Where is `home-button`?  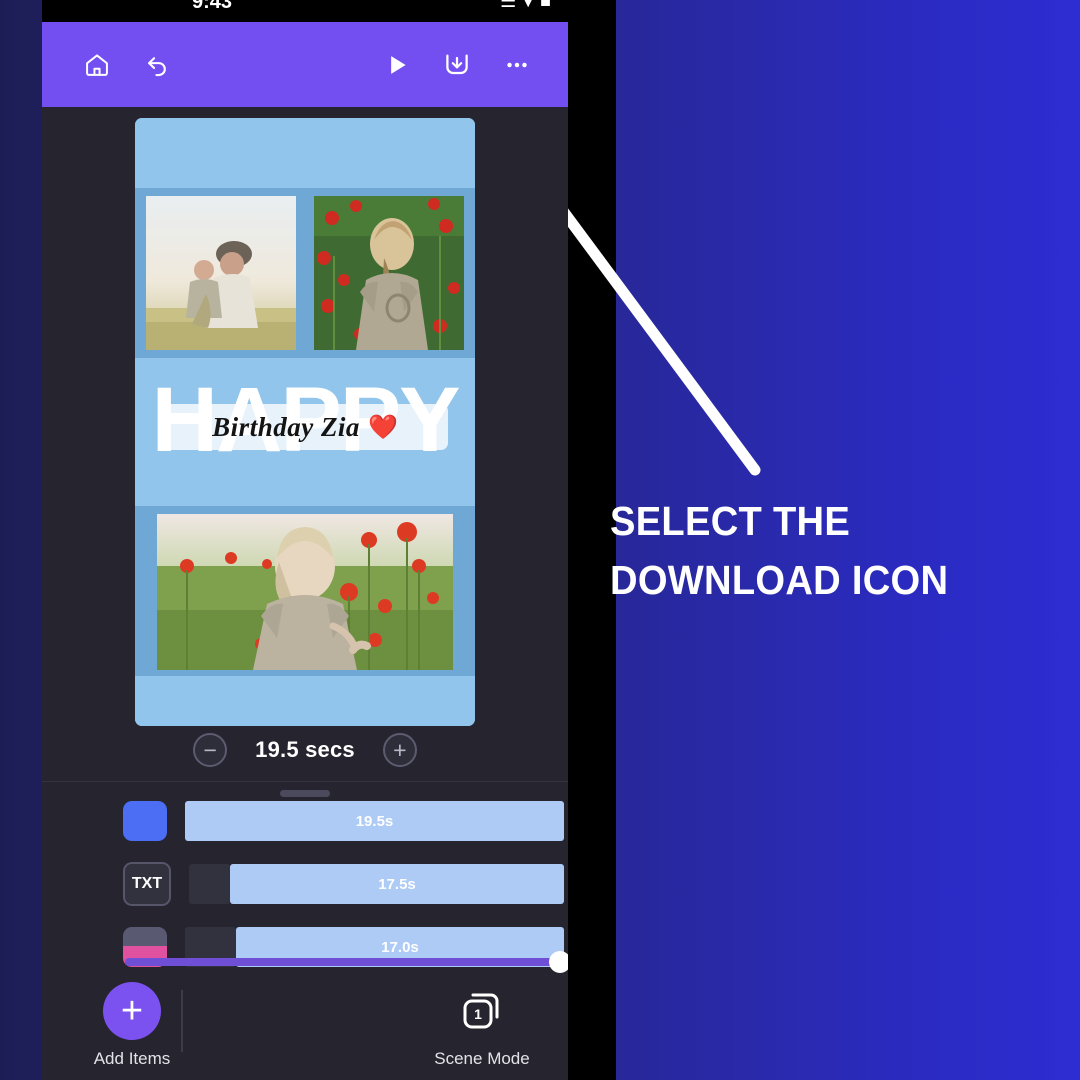
home-button is located at coordinates (97, 65).